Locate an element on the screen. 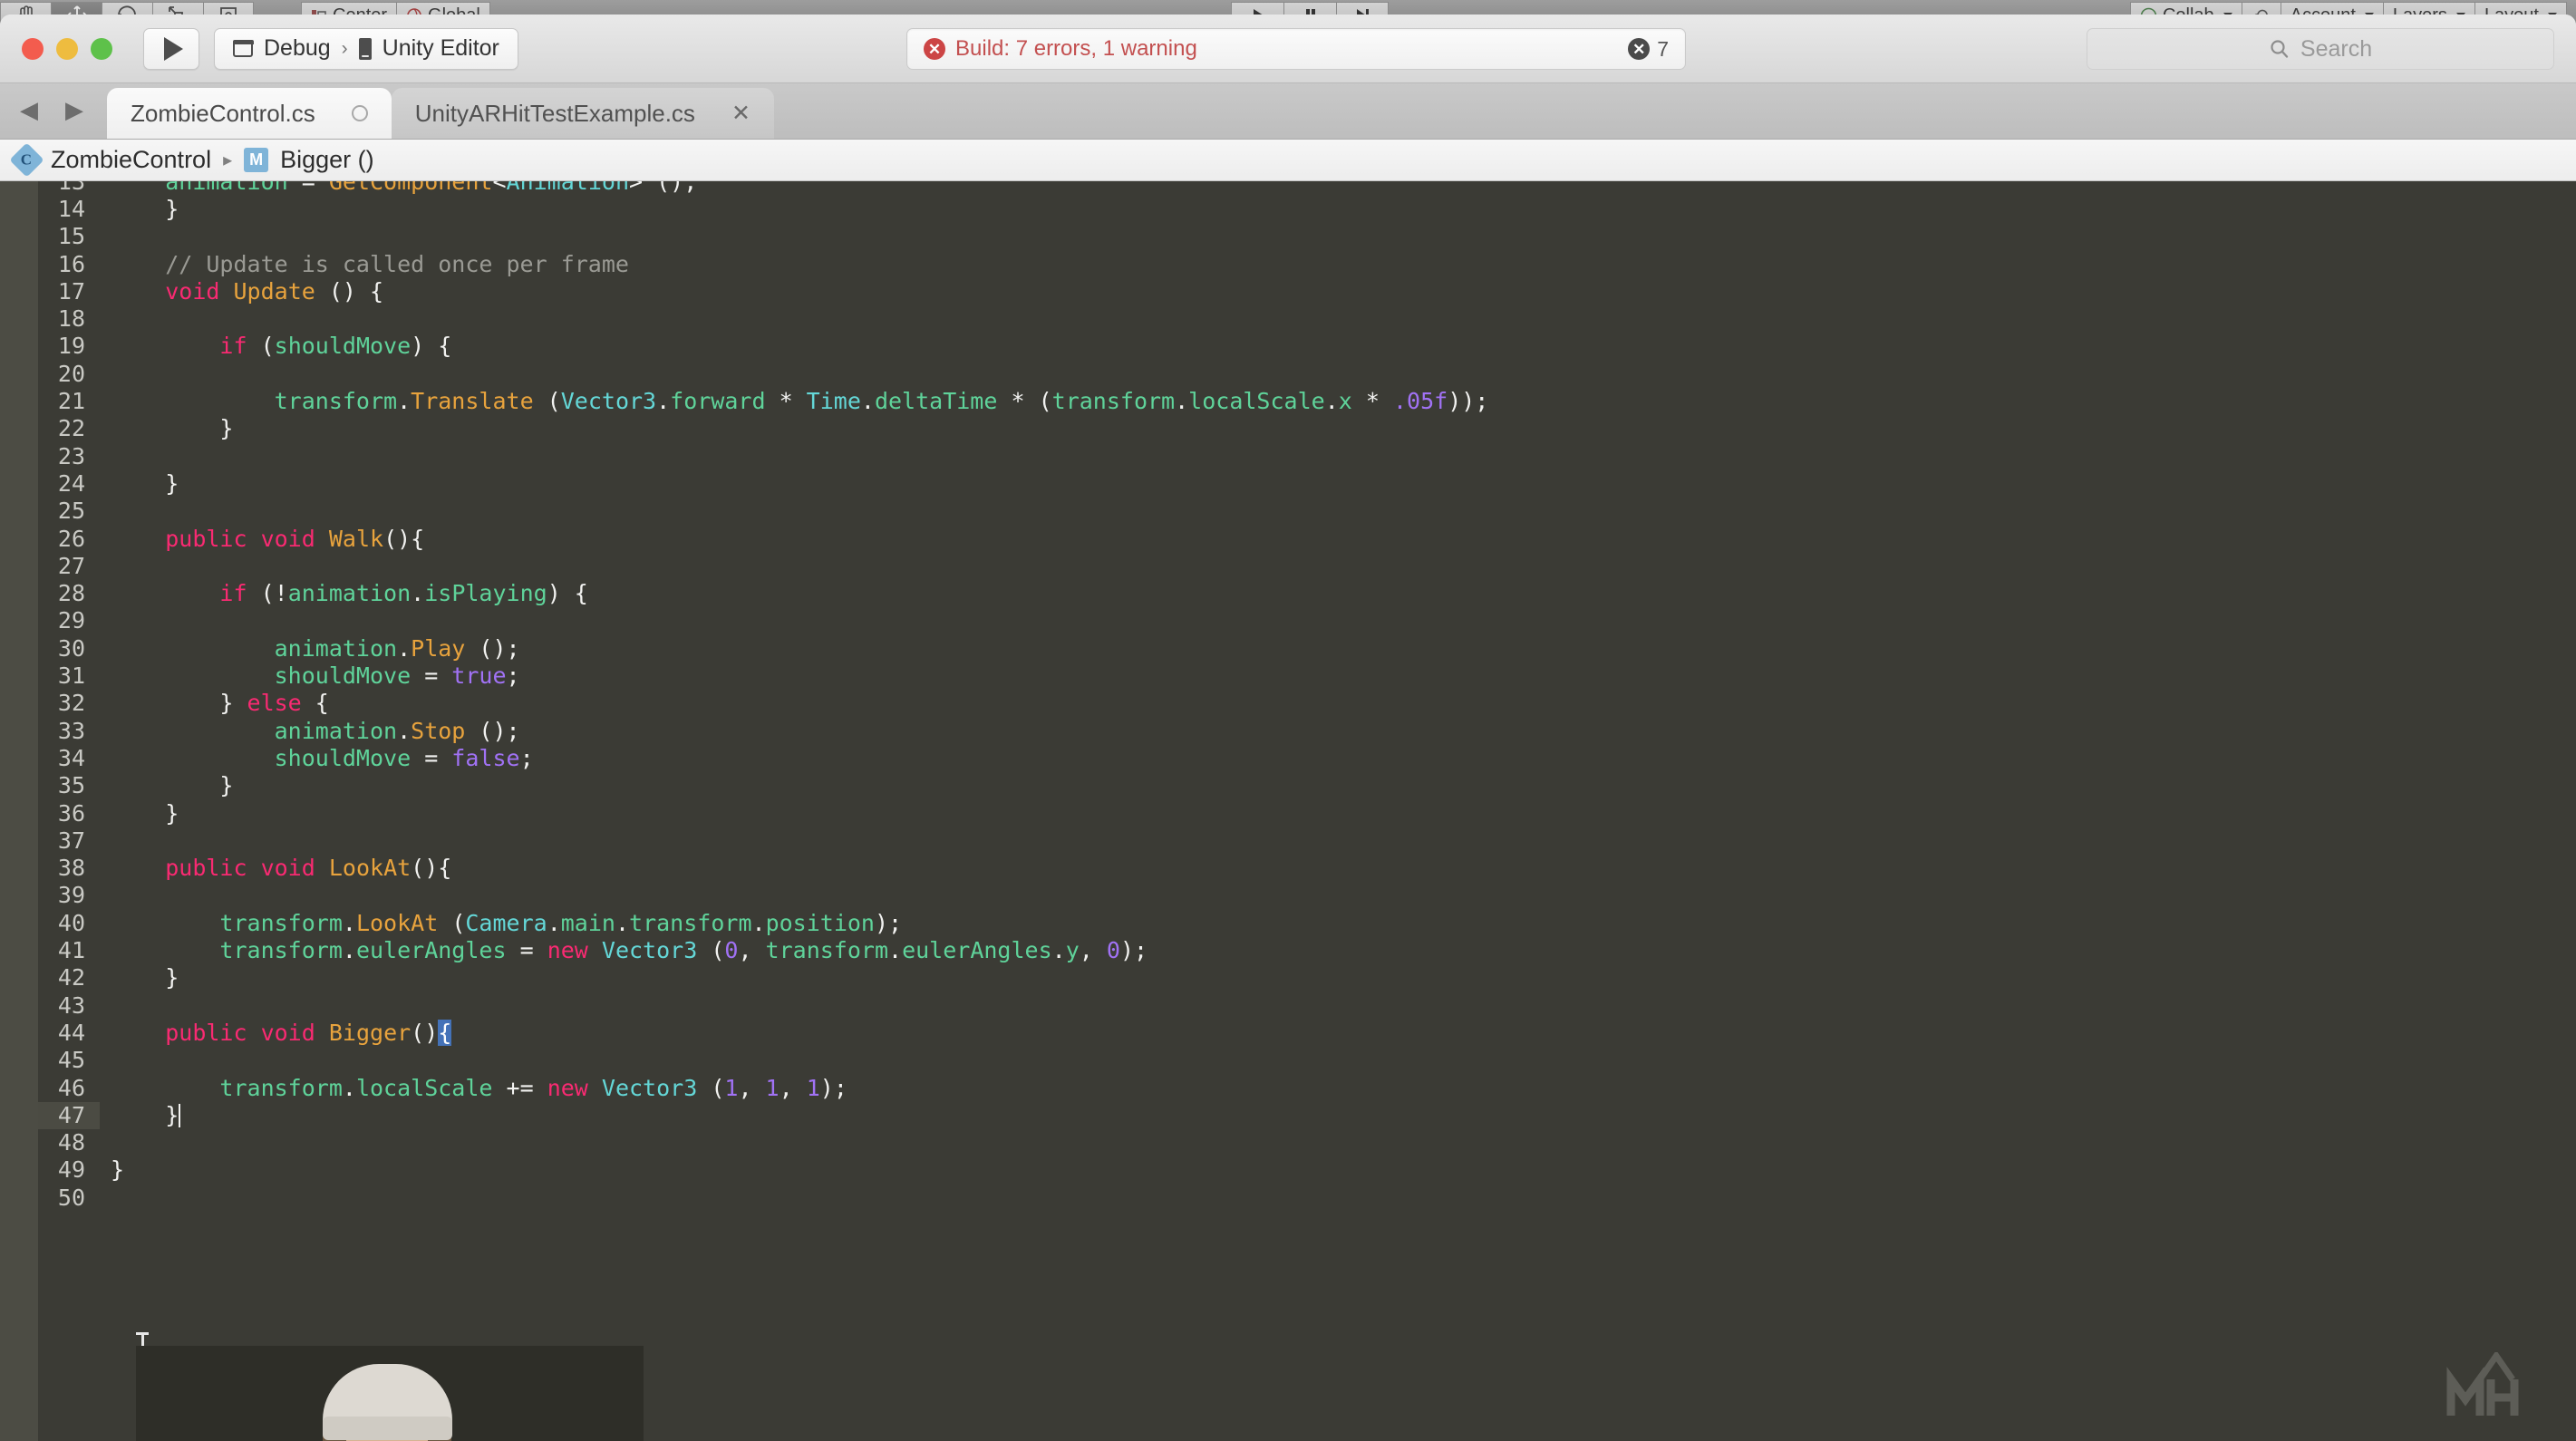 Image resolution: width=2576 pixels, height=1441 pixels. line-number: 33 is located at coordinates (71, 730).